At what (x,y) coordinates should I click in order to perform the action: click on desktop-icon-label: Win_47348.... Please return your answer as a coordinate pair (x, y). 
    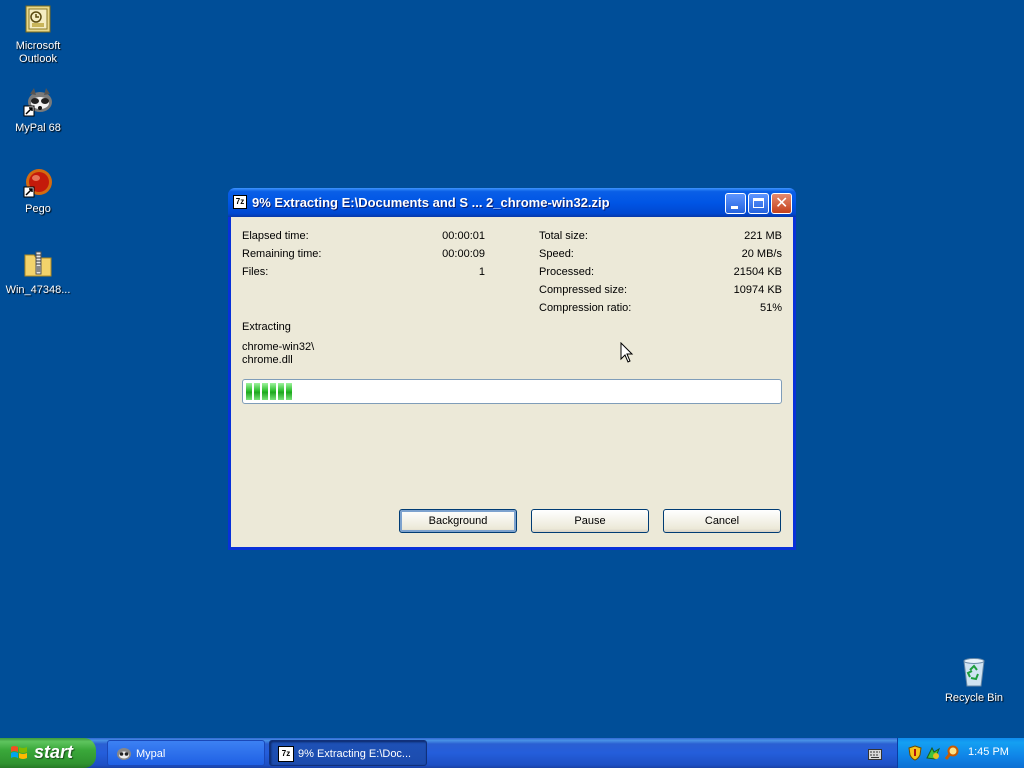
    Looking at the image, I should click on (38, 290).